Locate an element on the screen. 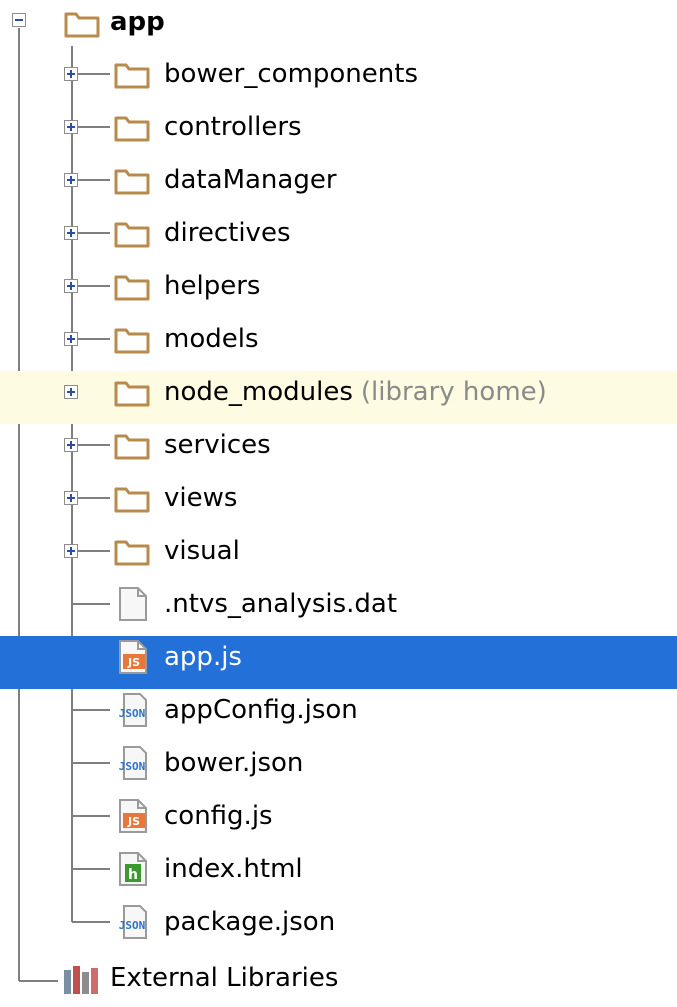  tree-item-label: directives is located at coordinates (227, 233).